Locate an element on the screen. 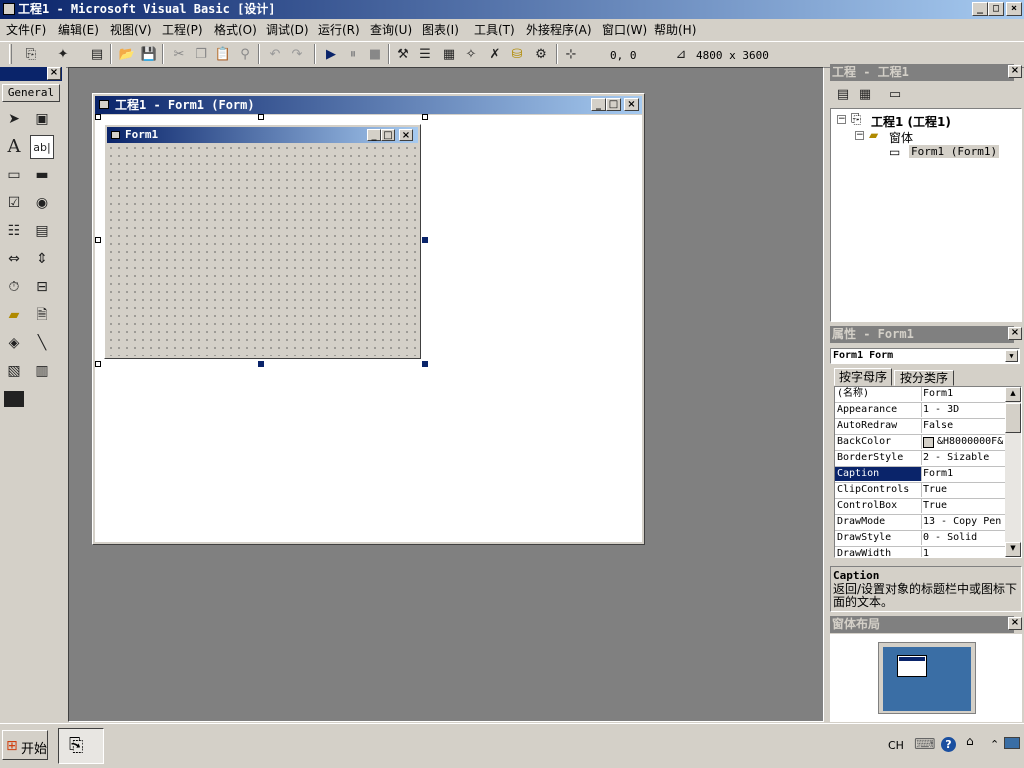  property-value: Form1 is located at coordinates (963, 394).